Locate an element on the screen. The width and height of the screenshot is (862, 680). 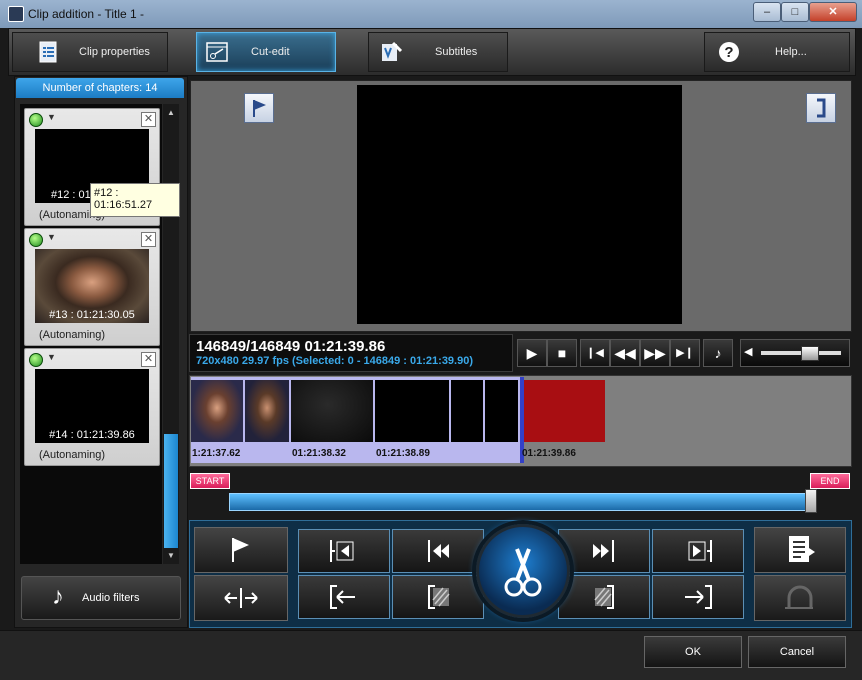
tab-clip-properties-label: Clip properties is located at coordinates (114, 52).